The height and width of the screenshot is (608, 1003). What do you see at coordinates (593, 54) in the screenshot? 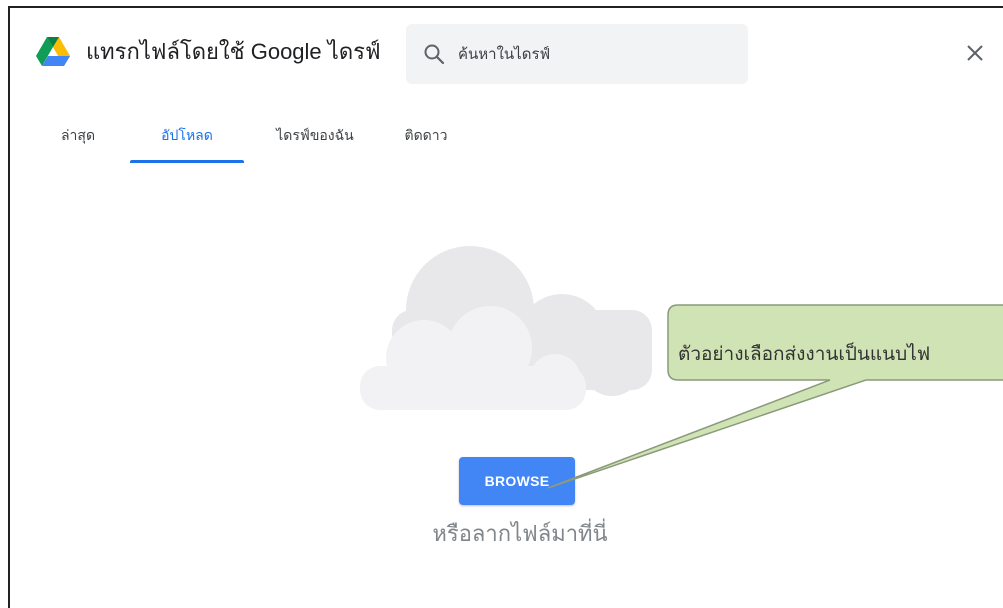
I see `search-input` at bounding box center [593, 54].